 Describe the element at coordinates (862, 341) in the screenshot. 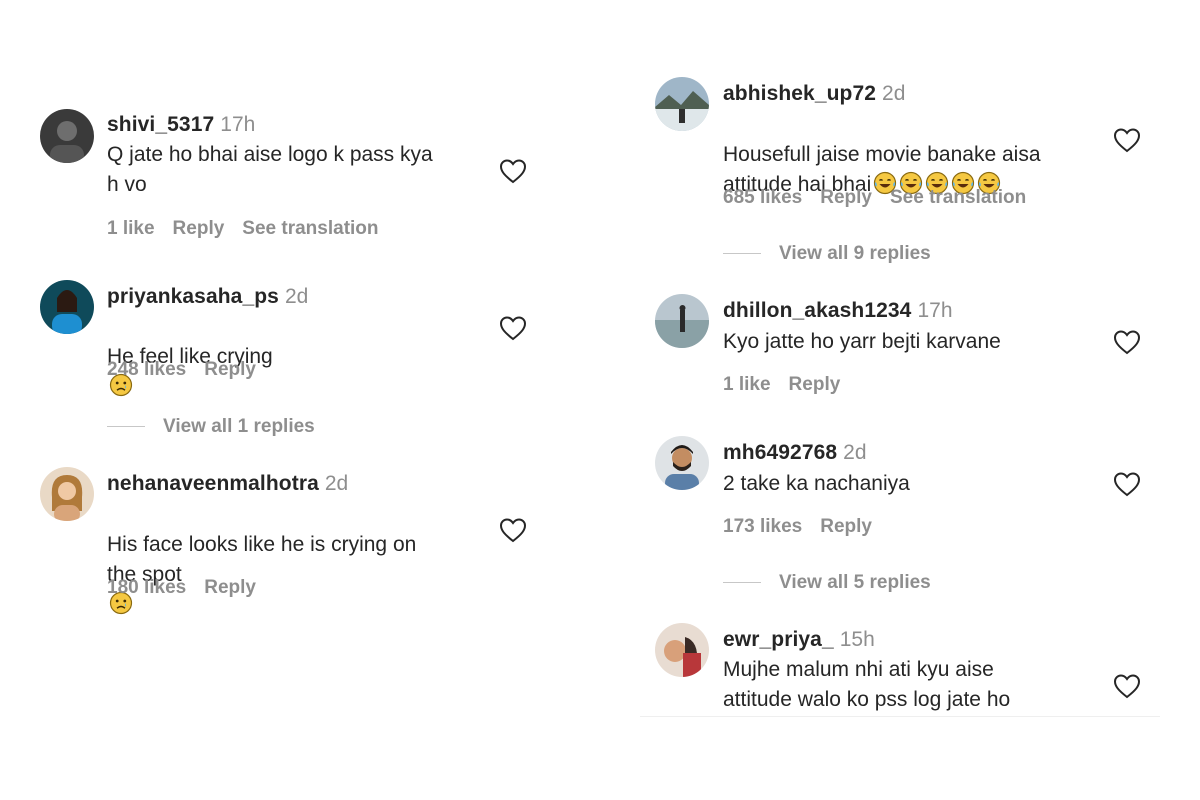

I see `comment-text: Kyo jatte ho yarr bejti karvane` at that location.